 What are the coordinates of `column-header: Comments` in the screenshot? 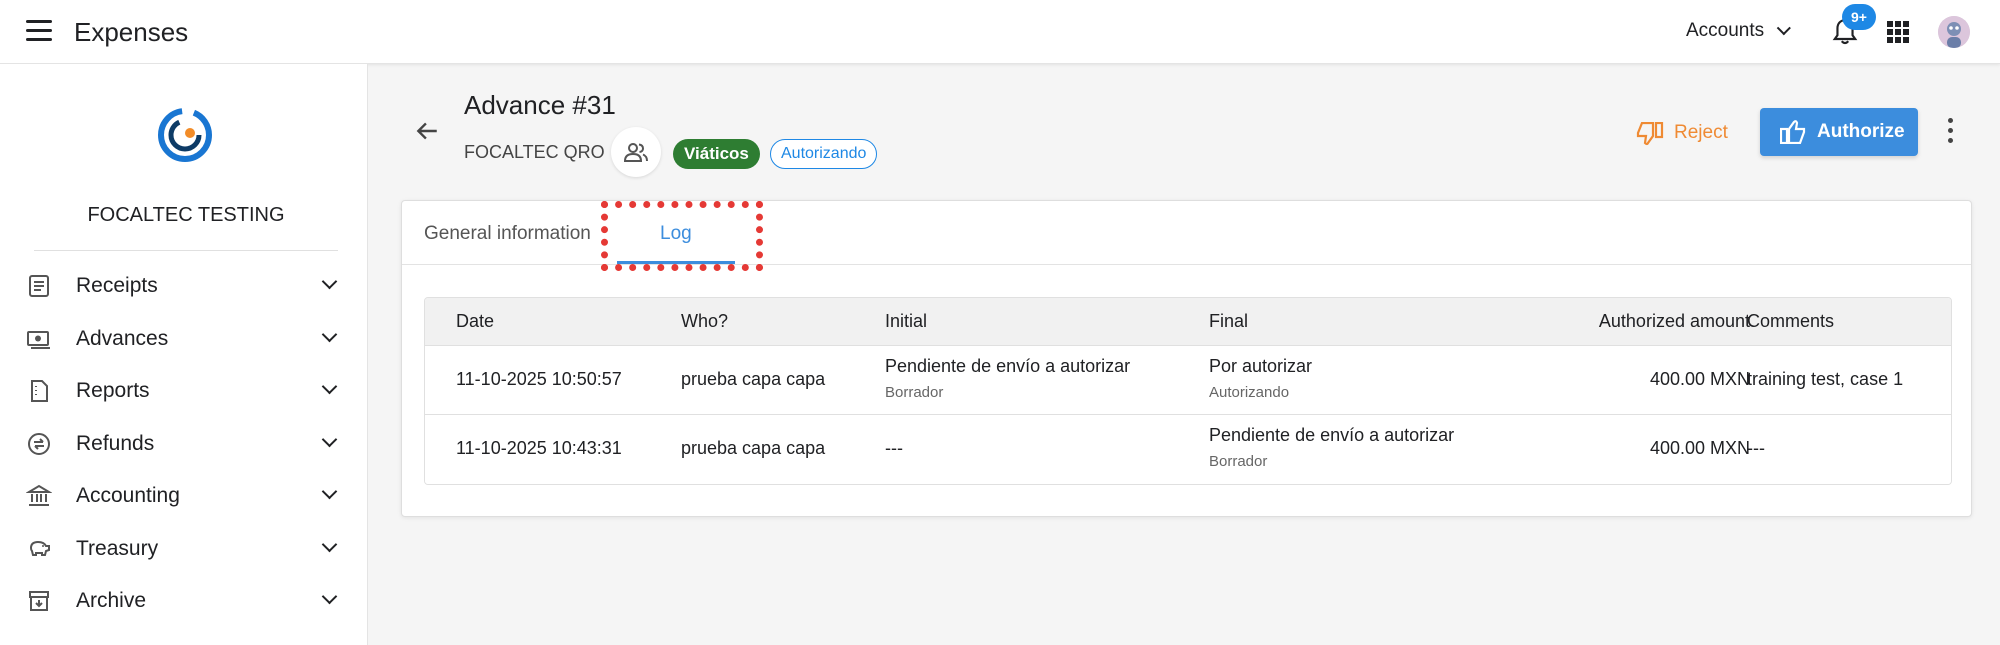 It's located at (1791, 321).